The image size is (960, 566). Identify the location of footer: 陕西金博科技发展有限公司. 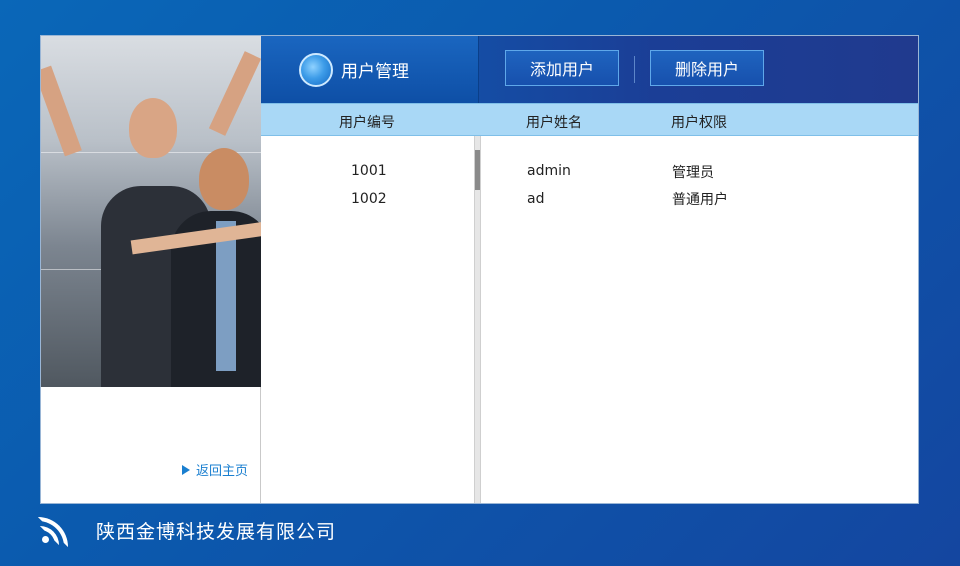
(187, 530).